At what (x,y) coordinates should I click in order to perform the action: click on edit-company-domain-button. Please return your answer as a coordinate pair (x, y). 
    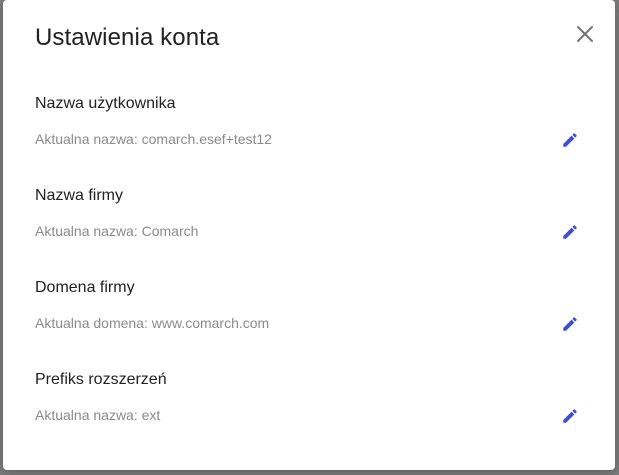
    Looking at the image, I should click on (570, 324).